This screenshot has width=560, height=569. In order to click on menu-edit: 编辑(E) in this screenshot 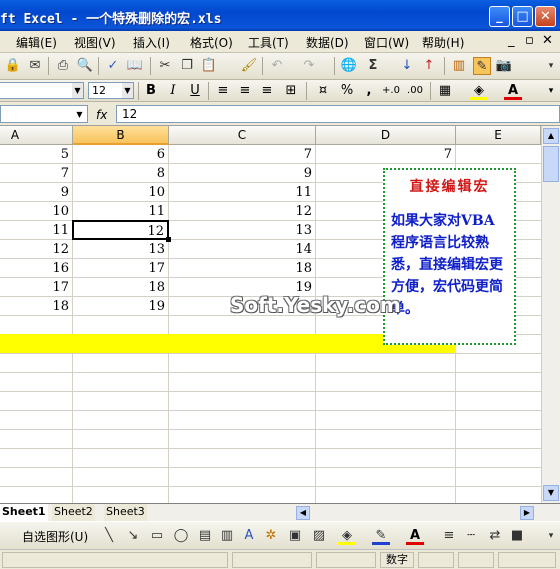, I will do `click(36, 42)`.